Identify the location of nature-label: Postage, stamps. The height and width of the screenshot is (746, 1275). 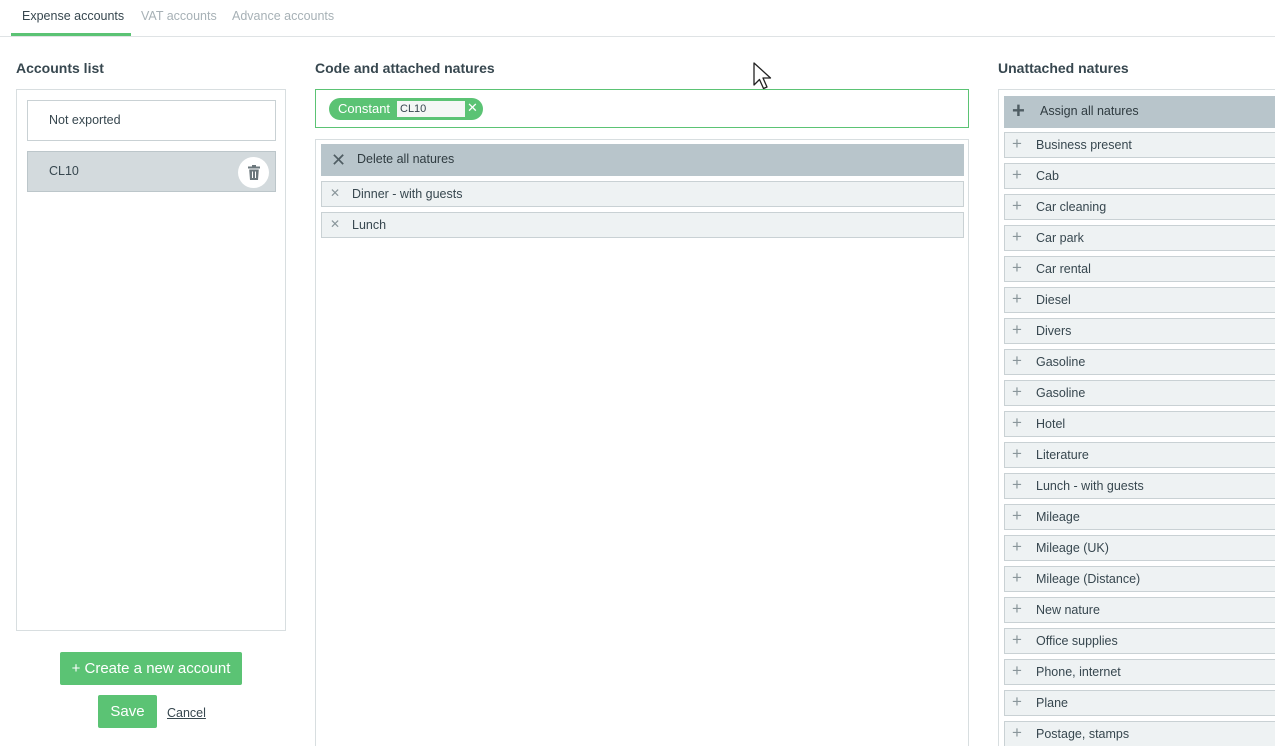
(1083, 734).